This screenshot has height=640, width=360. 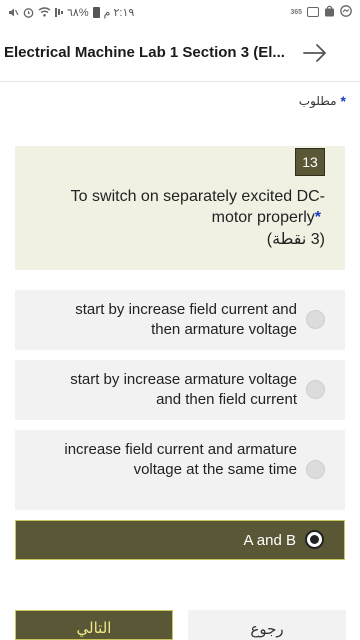 I want to click on status-right: 365, so click(x=321, y=12).